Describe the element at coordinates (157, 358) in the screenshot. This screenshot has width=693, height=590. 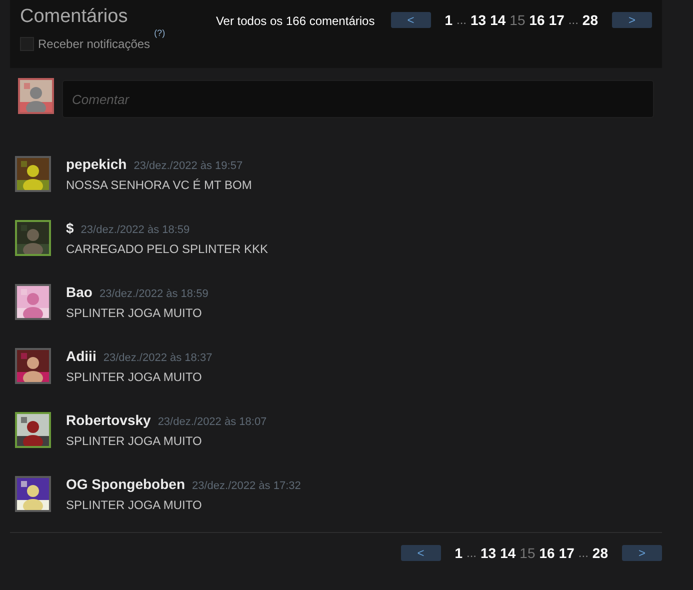
I see `comment-date: 23/dez./2022 às 18:37` at that location.